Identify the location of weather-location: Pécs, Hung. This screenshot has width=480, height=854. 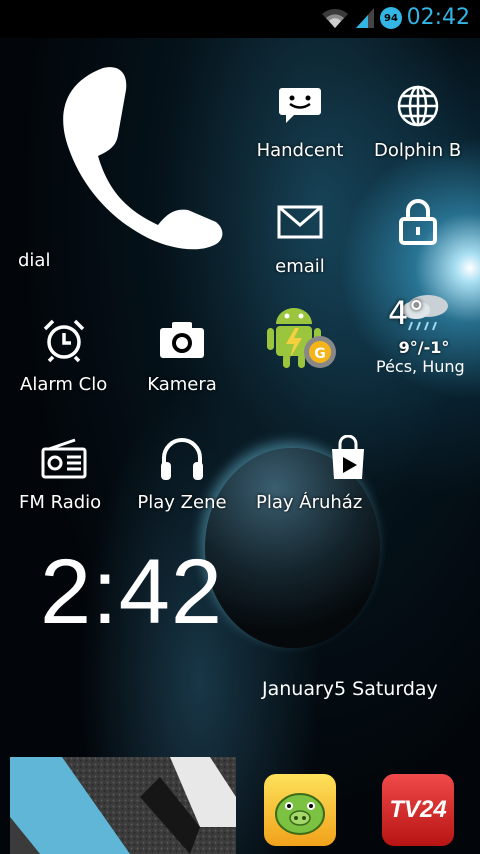
(420, 366).